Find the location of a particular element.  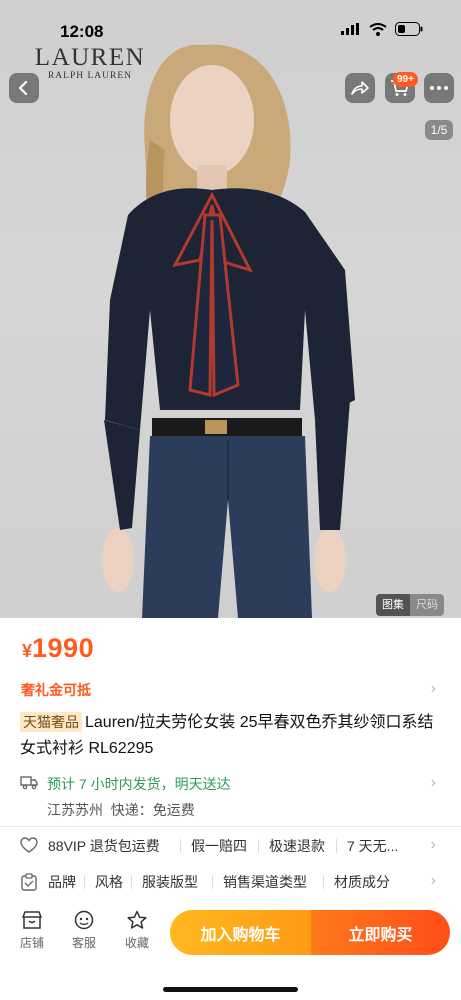

shipping-origin: 江苏苏州 快递：免运费 is located at coordinates (121, 810).